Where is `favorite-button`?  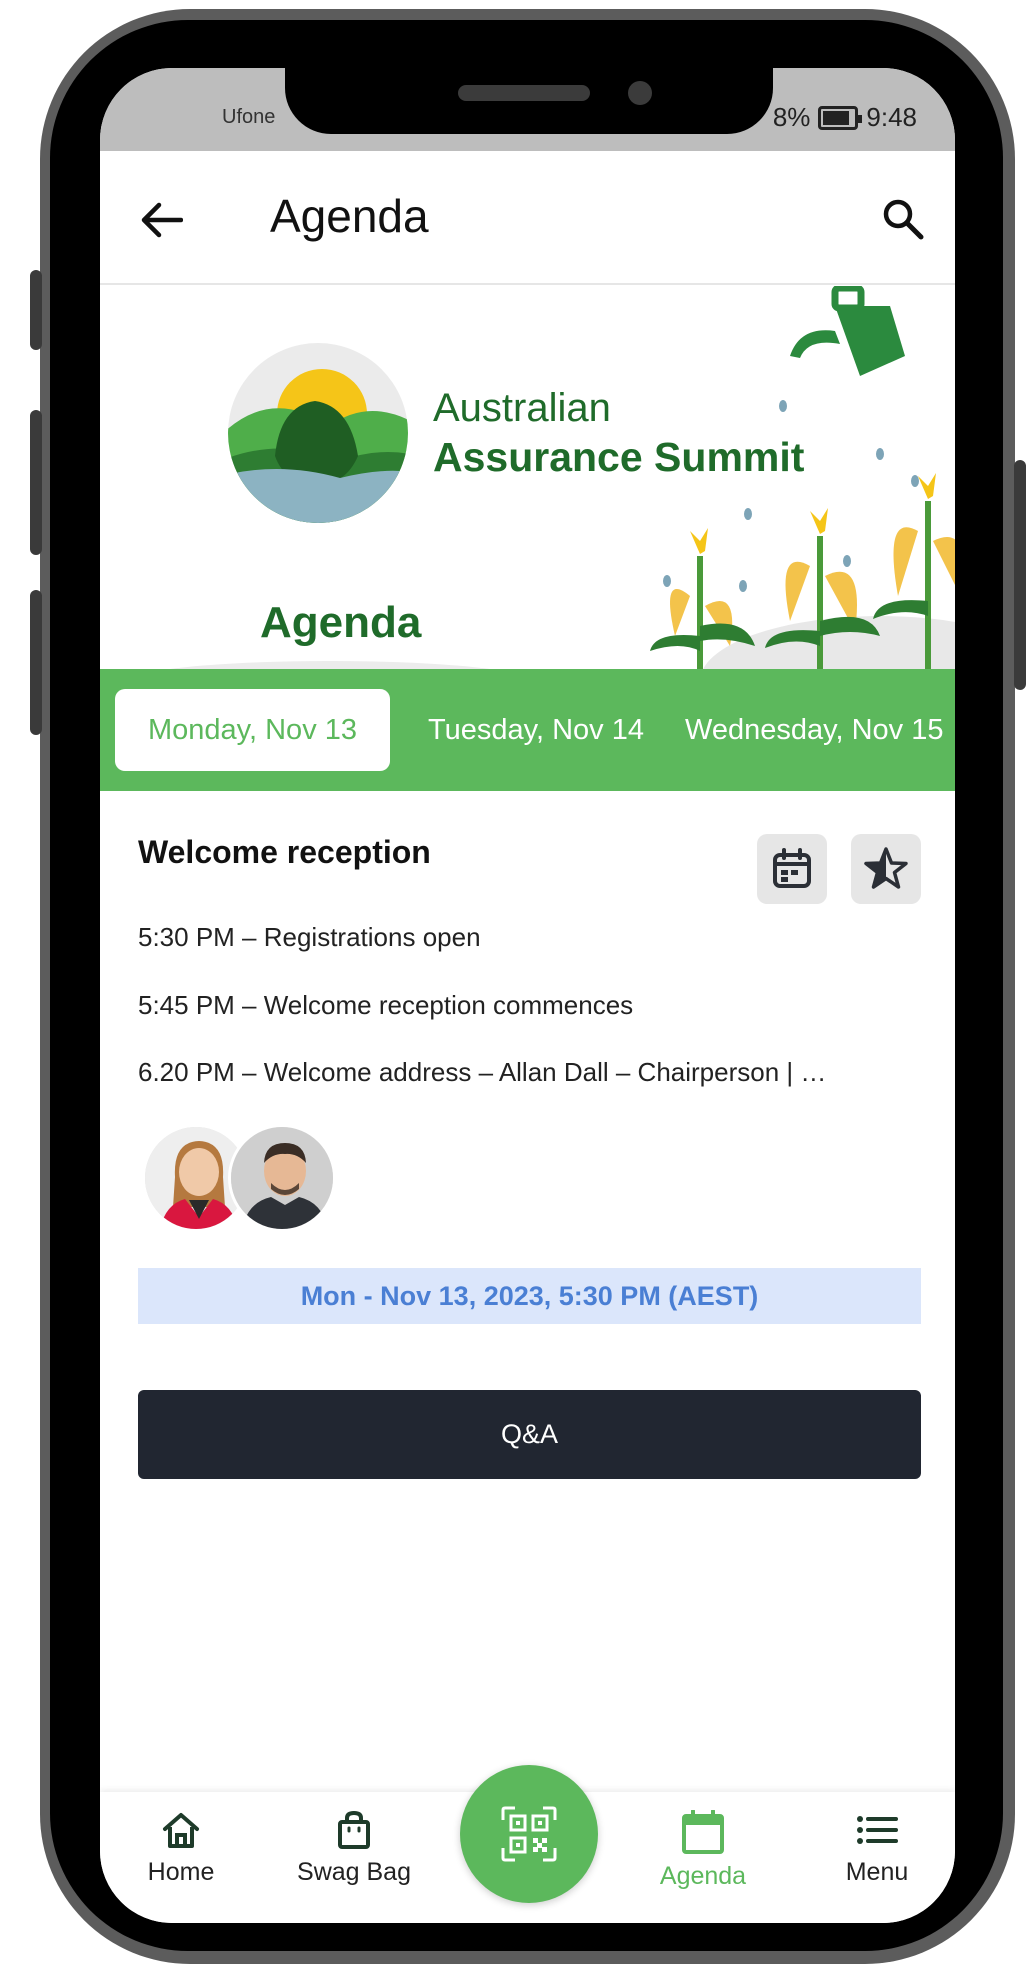 favorite-button is located at coordinates (886, 869).